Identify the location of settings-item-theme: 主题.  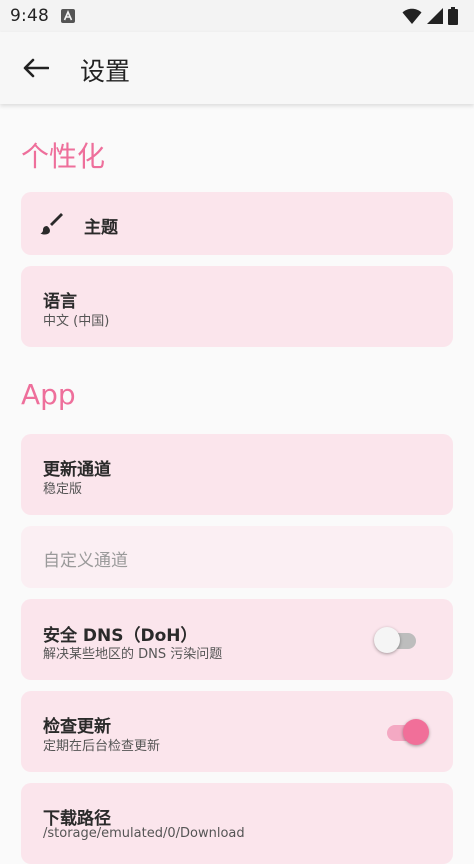
(237, 223).